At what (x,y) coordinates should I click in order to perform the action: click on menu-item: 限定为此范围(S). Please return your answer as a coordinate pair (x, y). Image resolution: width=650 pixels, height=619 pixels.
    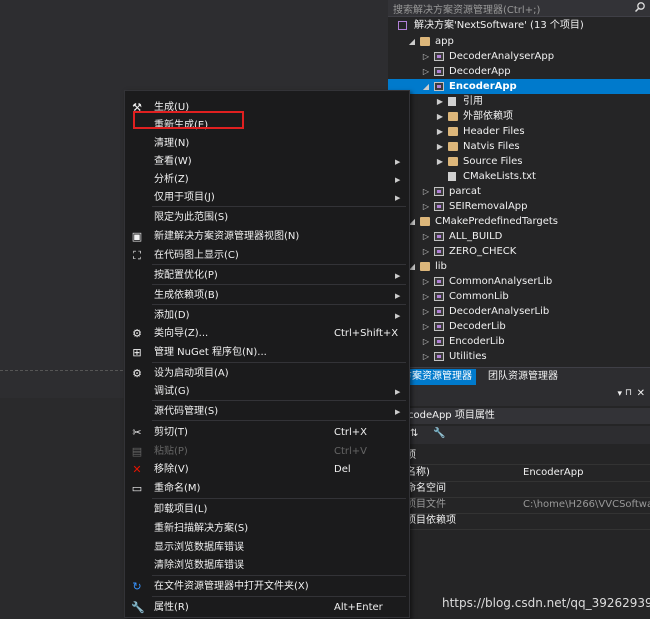
    Looking at the image, I should click on (267, 218).